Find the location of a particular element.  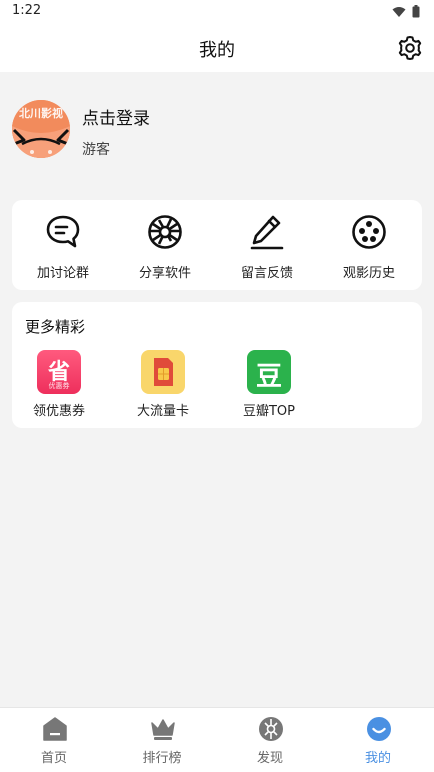

action-label: 加讨论群 is located at coordinates (62, 273).